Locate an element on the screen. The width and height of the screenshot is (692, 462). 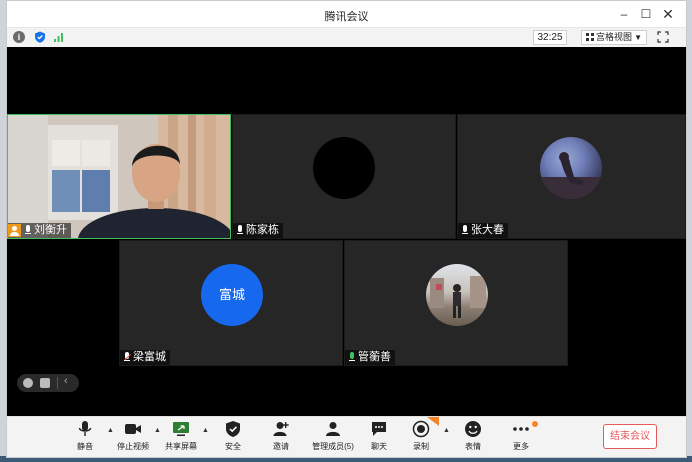
end-meeting-button: 结束会议 is located at coordinates (630, 436).